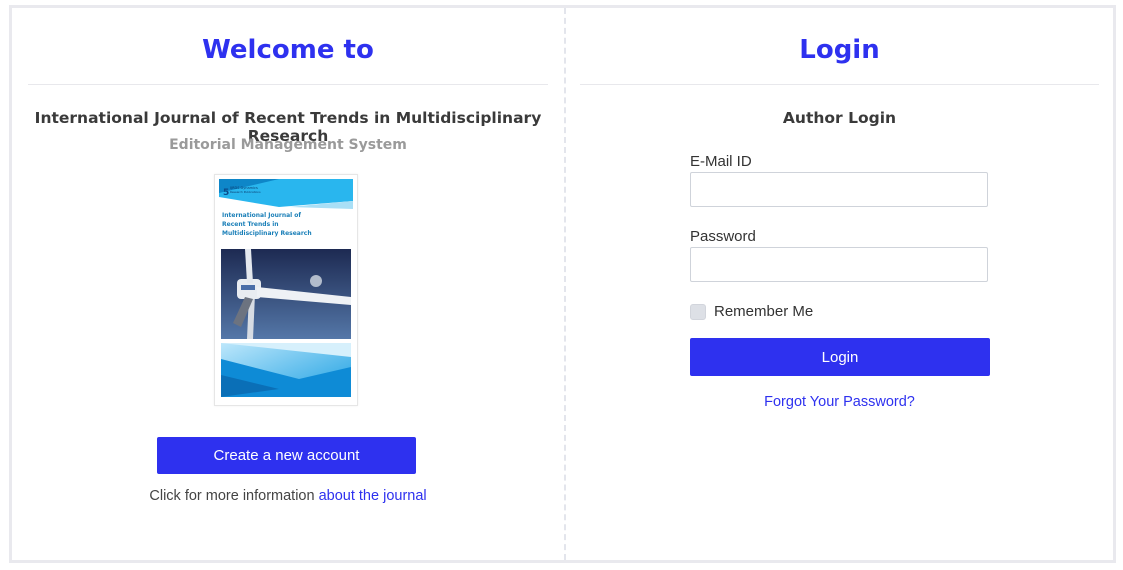 This screenshot has width=1123, height=570. Describe the element at coordinates (839, 189) in the screenshot. I see `email-field` at that location.